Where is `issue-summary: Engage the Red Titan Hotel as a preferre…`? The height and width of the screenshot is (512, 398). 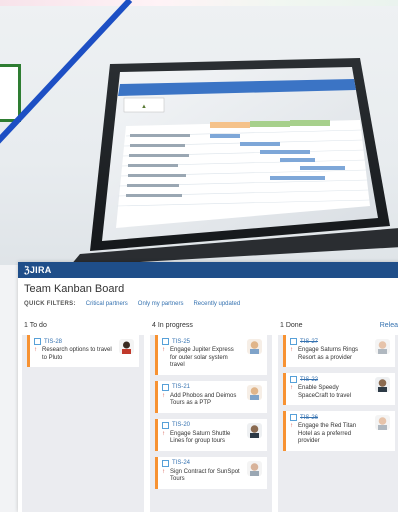 issue-summary: Engage the Red Titan Hotel as a preferre… is located at coordinates (327, 433).